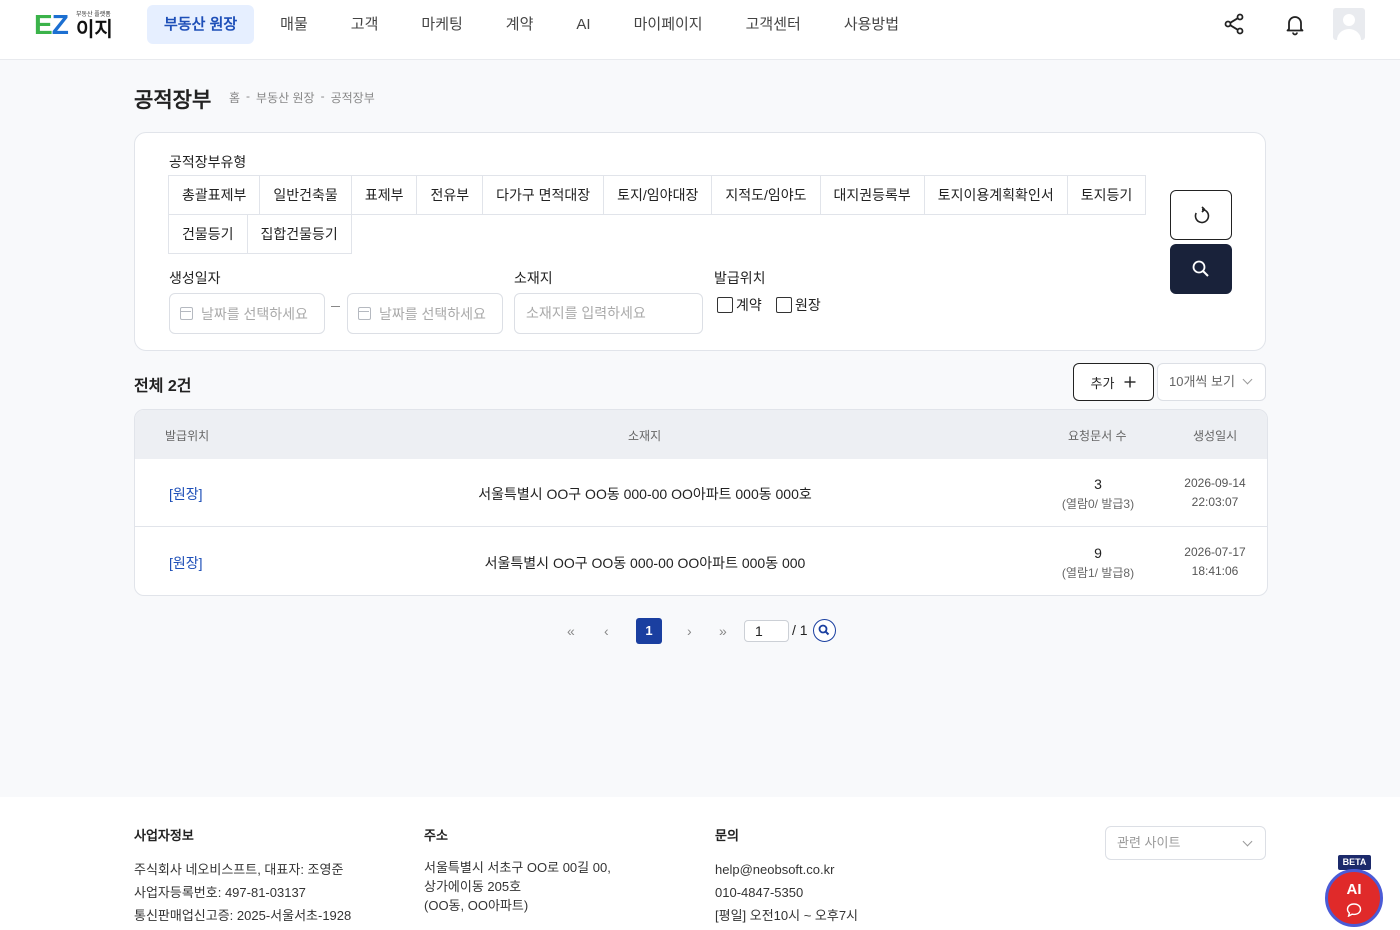 The width and height of the screenshot is (1400, 930). I want to click on location-label: 소재지, so click(533, 278).